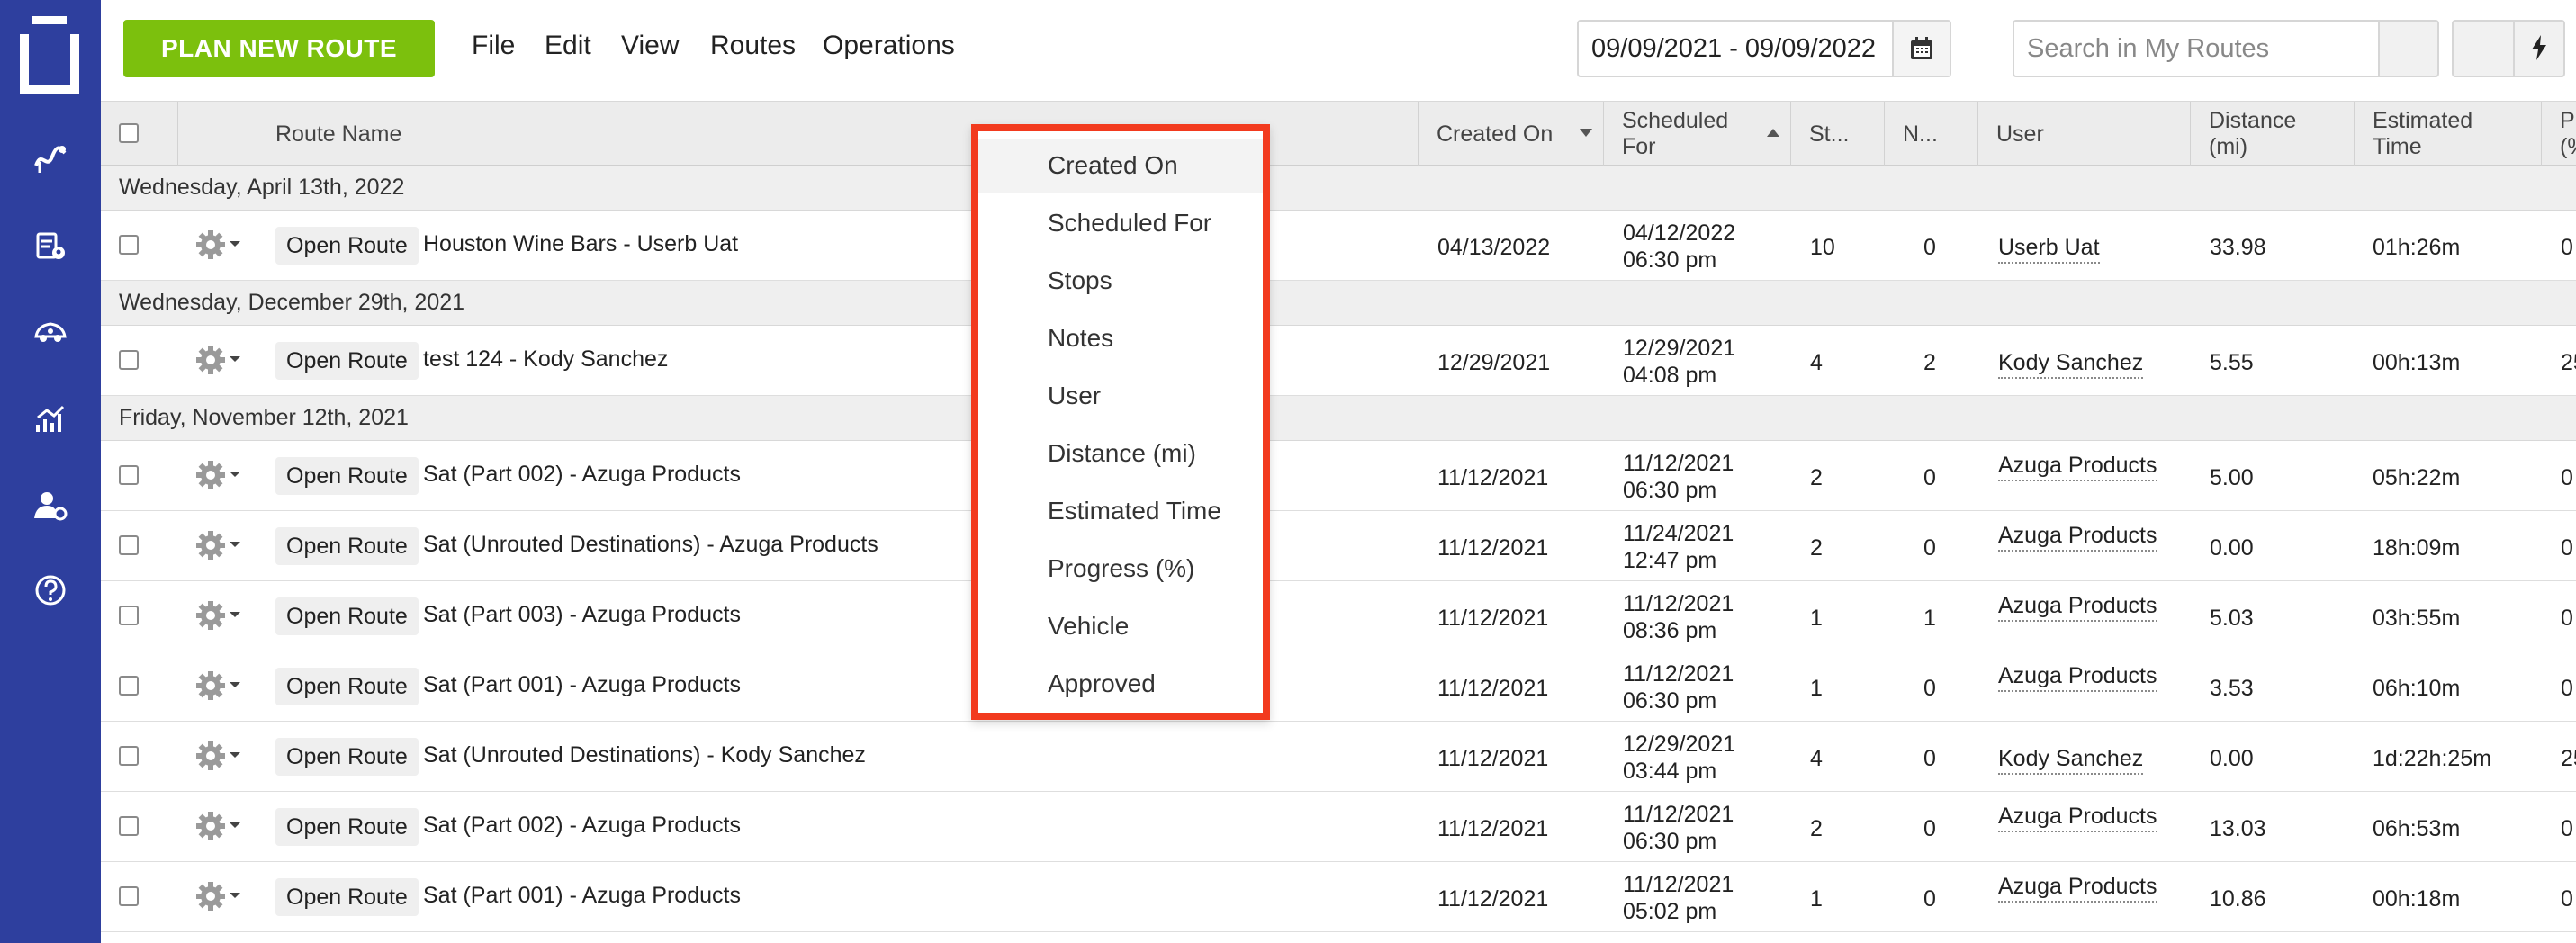 This screenshot has width=2576, height=943. What do you see at coordinates (580, 243) in the screenshot?
I see `route-name: Houston Wine Bars - Userb Uat` at bounding box center [580, 243].